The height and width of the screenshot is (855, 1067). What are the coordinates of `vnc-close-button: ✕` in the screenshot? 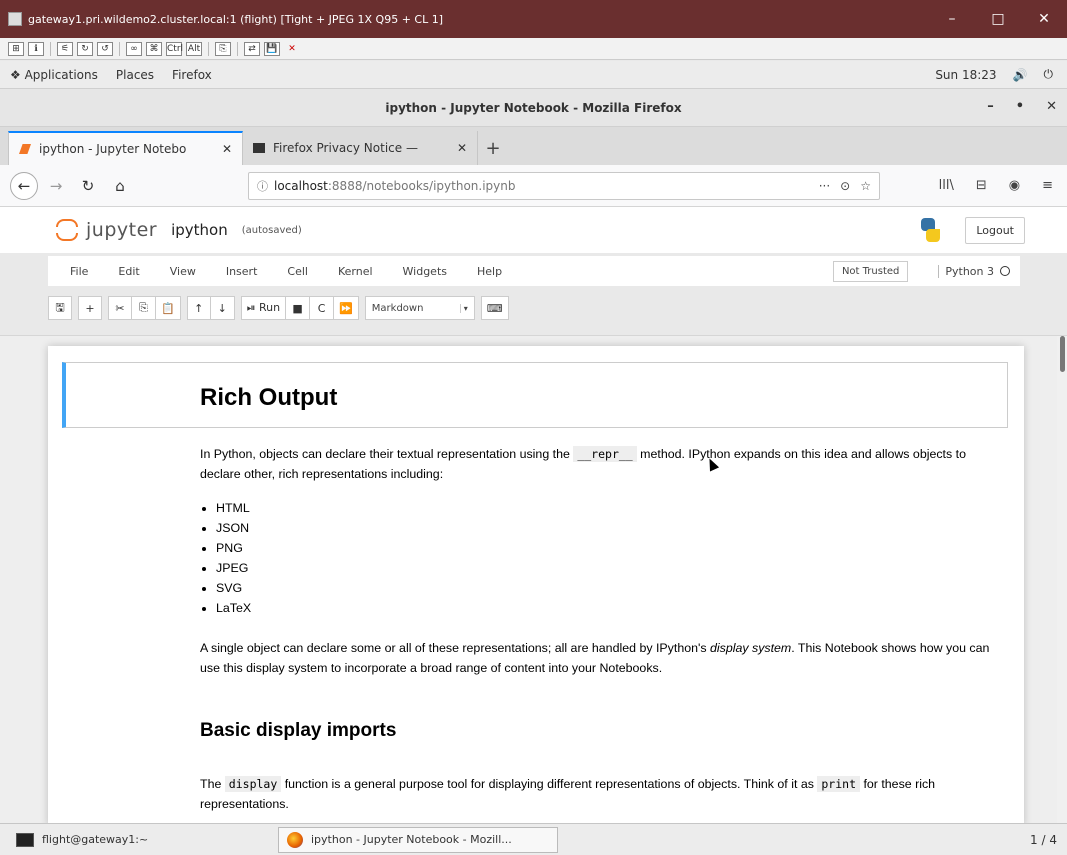 It's located at (1044, 19).